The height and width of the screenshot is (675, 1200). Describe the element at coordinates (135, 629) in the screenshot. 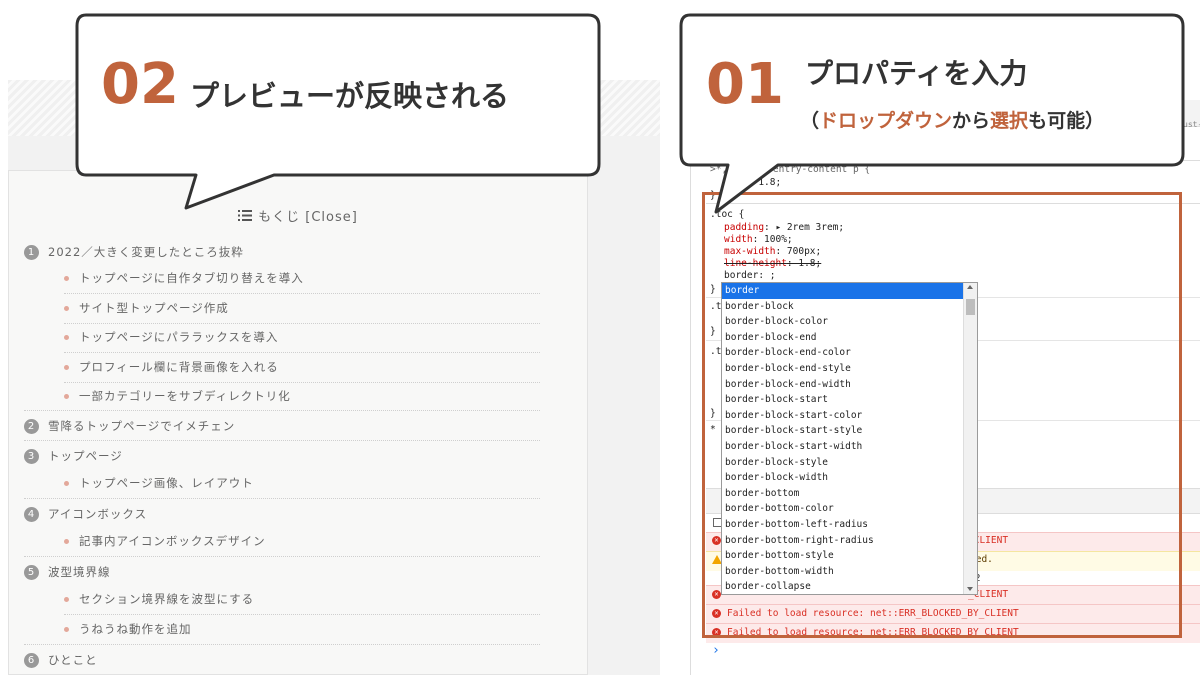

I see `sub-label: うねうね動作を追加` at that location.